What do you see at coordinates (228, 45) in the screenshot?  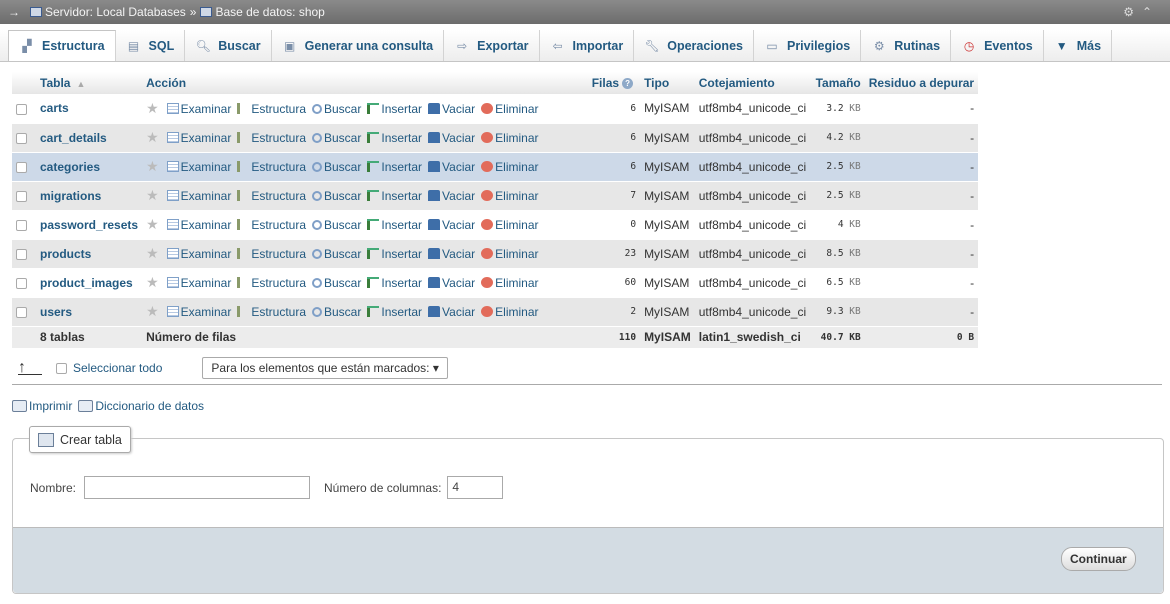 I see `tab-buscar: 🔍︎ Buscar` at bounding box center [228, 45].